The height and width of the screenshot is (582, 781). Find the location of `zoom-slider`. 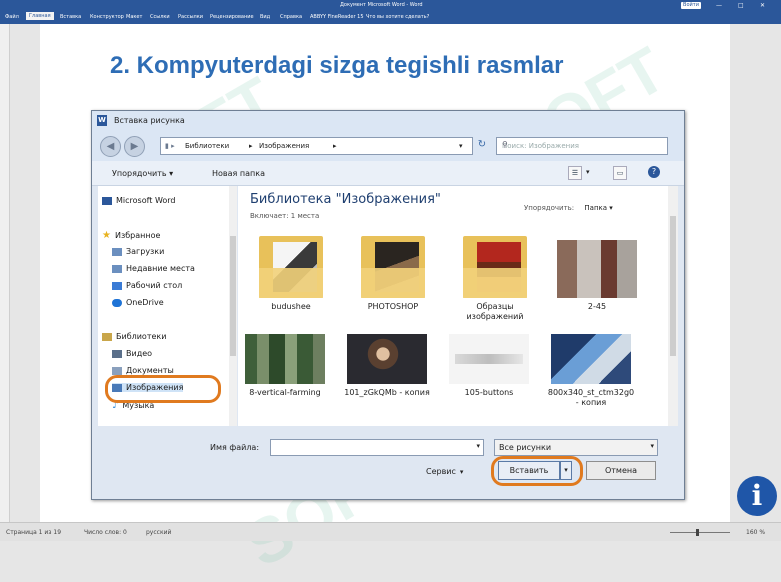

zoom-slider is located at coordinates (700, 532).